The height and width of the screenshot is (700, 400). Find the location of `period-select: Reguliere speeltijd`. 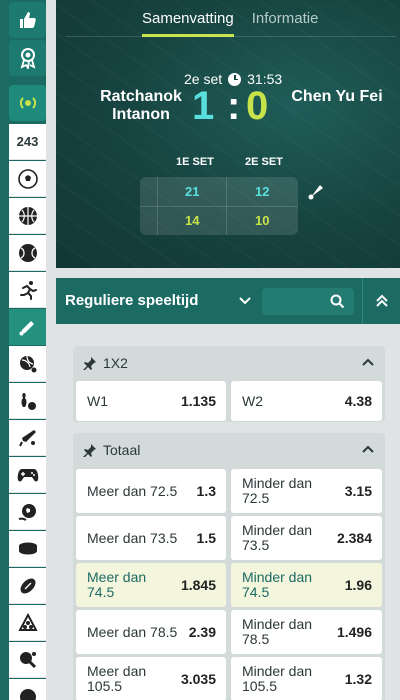

period-select: Reguliere speeltijd is located at coordinates (131, 300).